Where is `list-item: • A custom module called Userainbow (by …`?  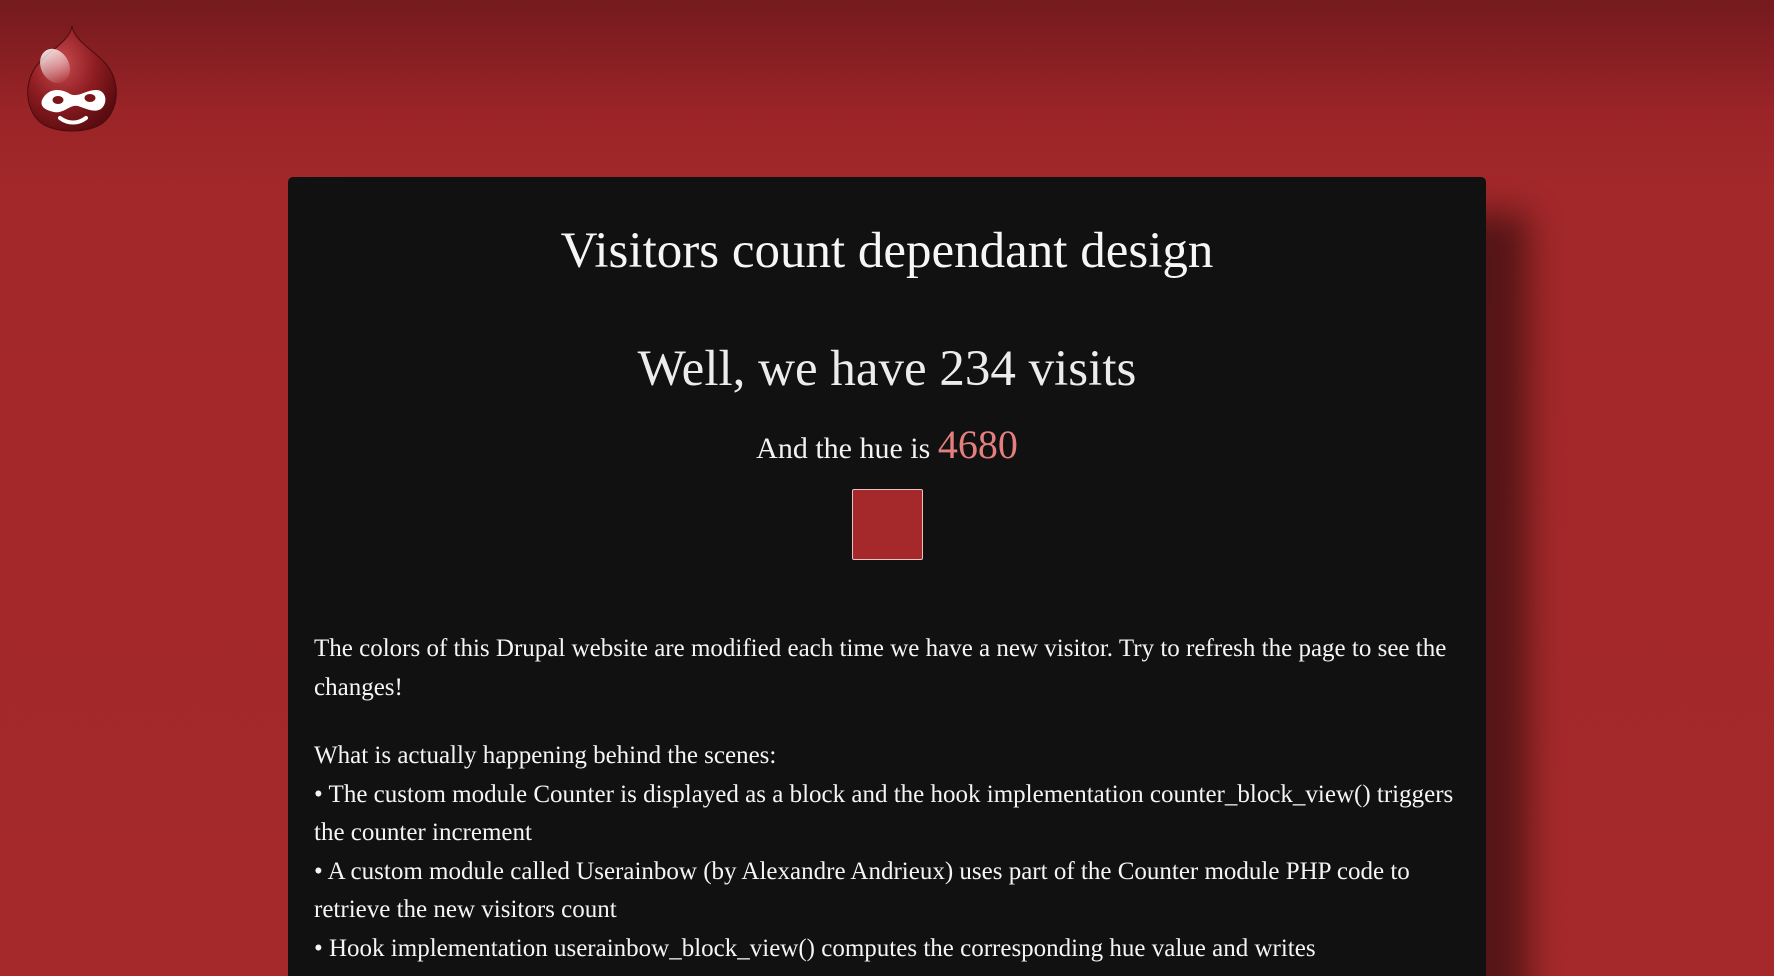 list-item: • A custom module called Userainbow (by … is located at coordinates (862, 890).